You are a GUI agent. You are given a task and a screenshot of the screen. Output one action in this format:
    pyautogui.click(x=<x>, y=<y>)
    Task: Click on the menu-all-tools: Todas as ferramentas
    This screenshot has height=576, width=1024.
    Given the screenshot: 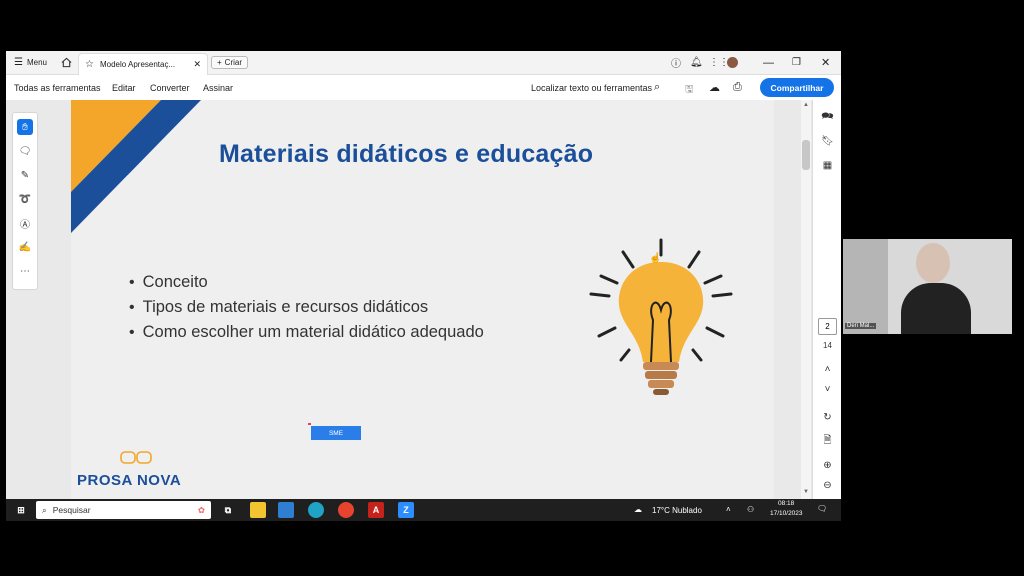 What is the action you would take?
    pyautogui.click(x=57, y=88)
    